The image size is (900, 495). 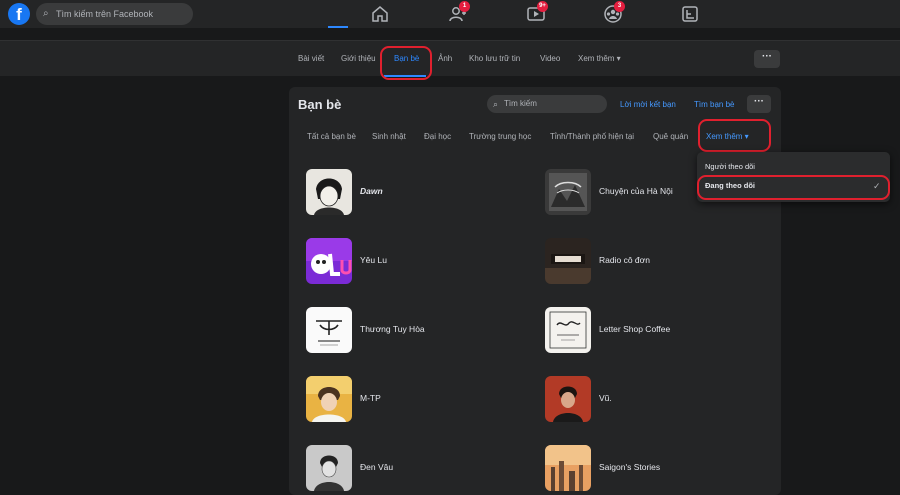 What do you see at coordinates (629, 467) in the screenshot?
I see `friend-name: Saigon's Stories` at bounding box center [629, 467].